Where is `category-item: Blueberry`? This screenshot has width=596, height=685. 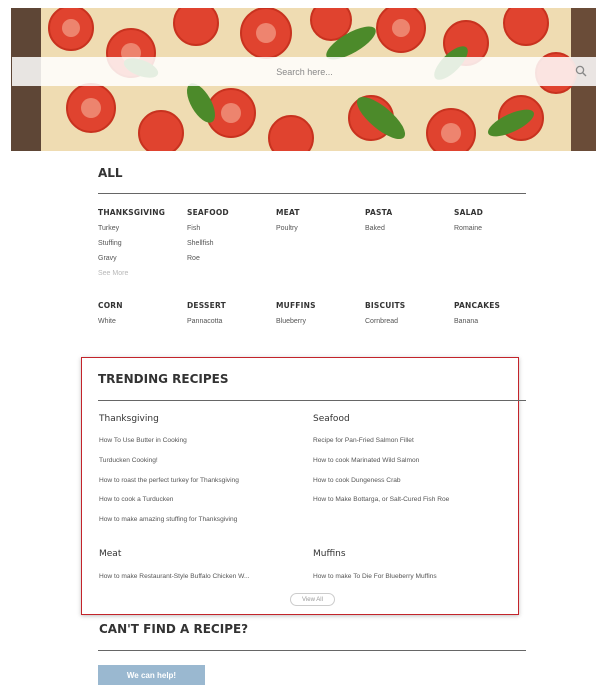 category-item: Blueberry is located at coordinates (291, 321).